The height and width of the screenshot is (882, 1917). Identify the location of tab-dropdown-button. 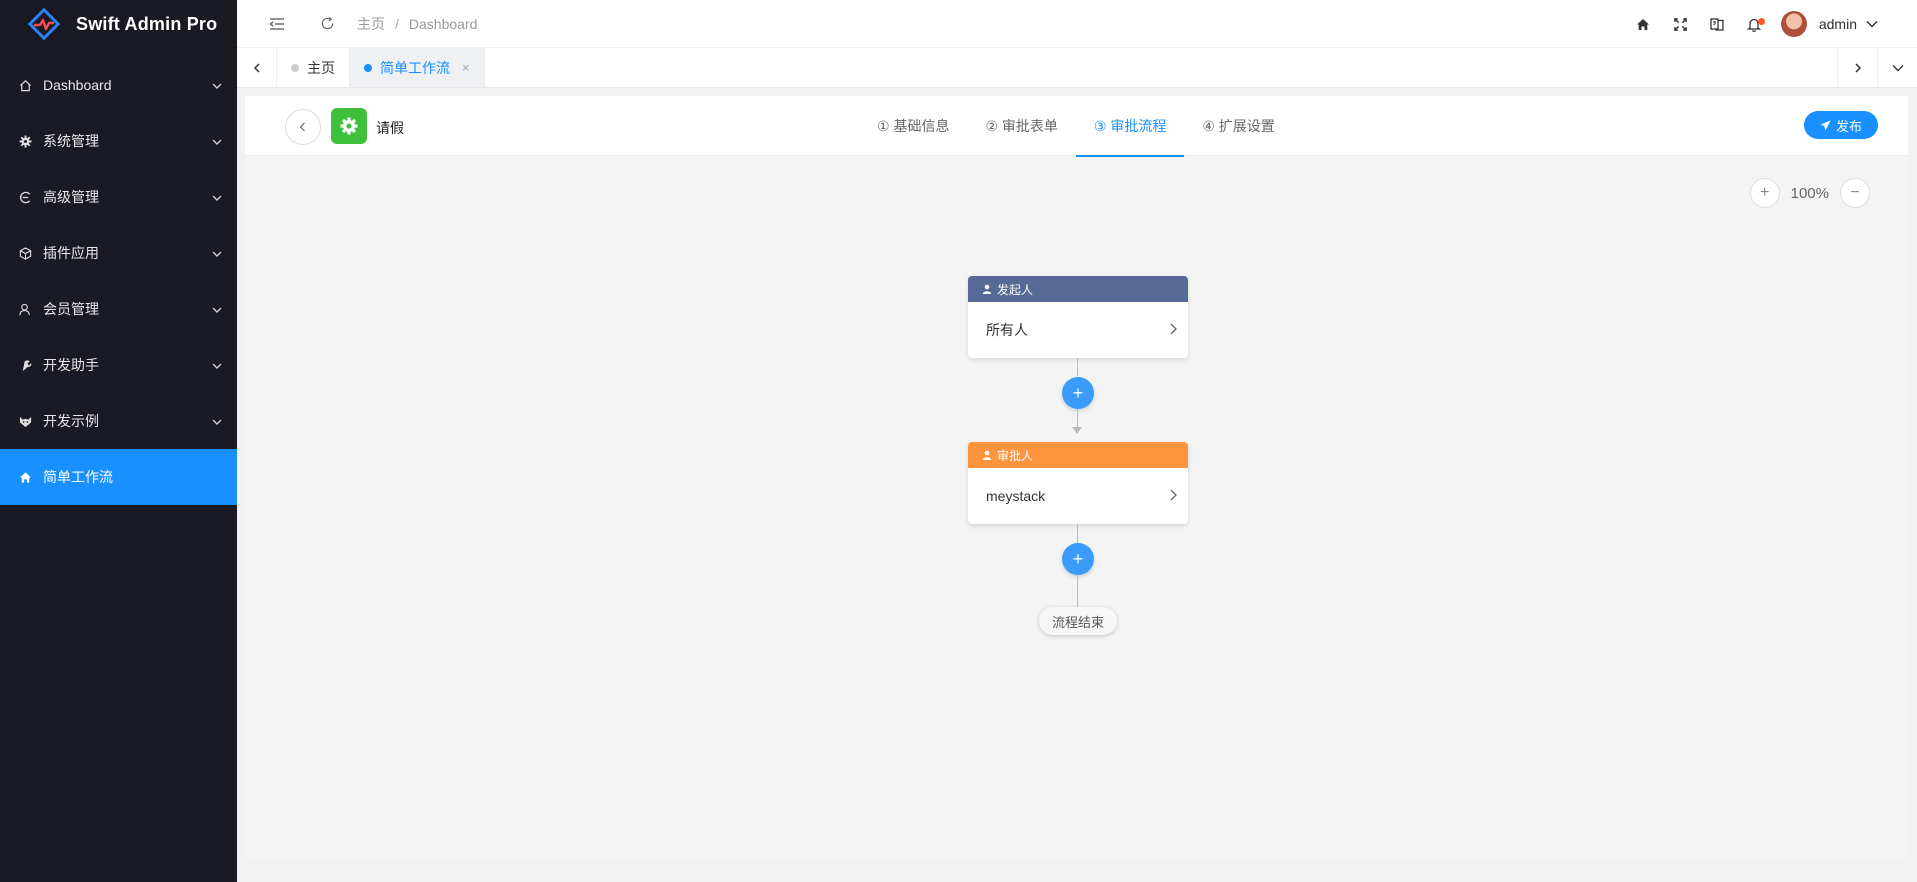
(1897, 67).